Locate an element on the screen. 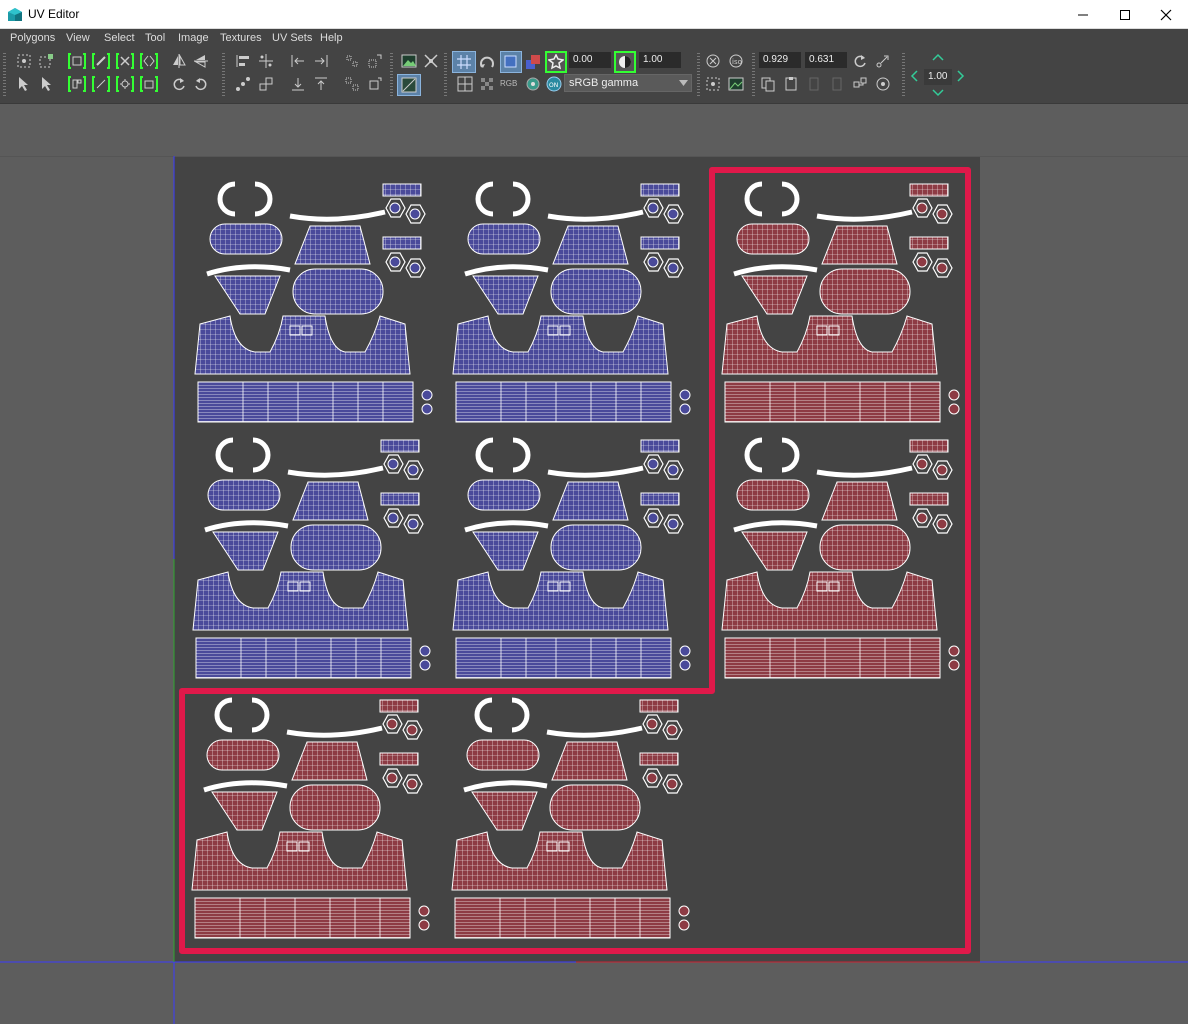 This screenshot has width=1188, height=1024. orient-shells-icon is located at coordinates (352, 84).